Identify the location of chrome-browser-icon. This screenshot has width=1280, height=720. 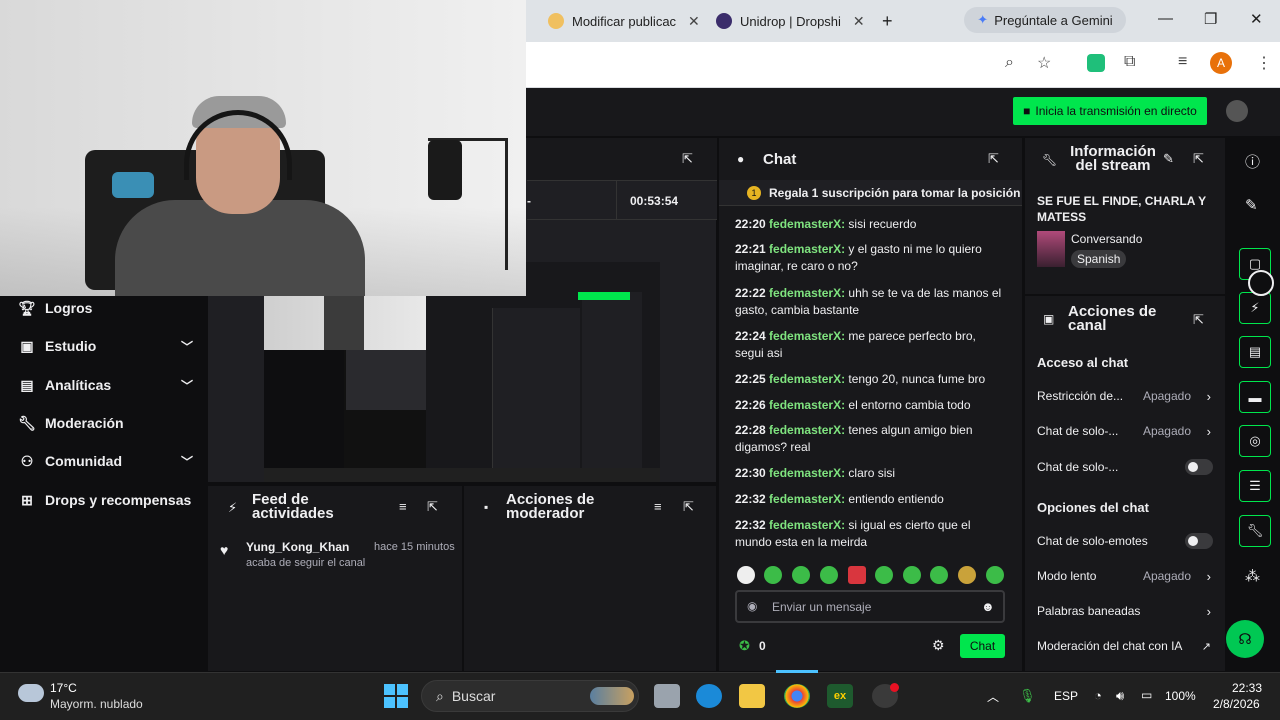
(797, 696).